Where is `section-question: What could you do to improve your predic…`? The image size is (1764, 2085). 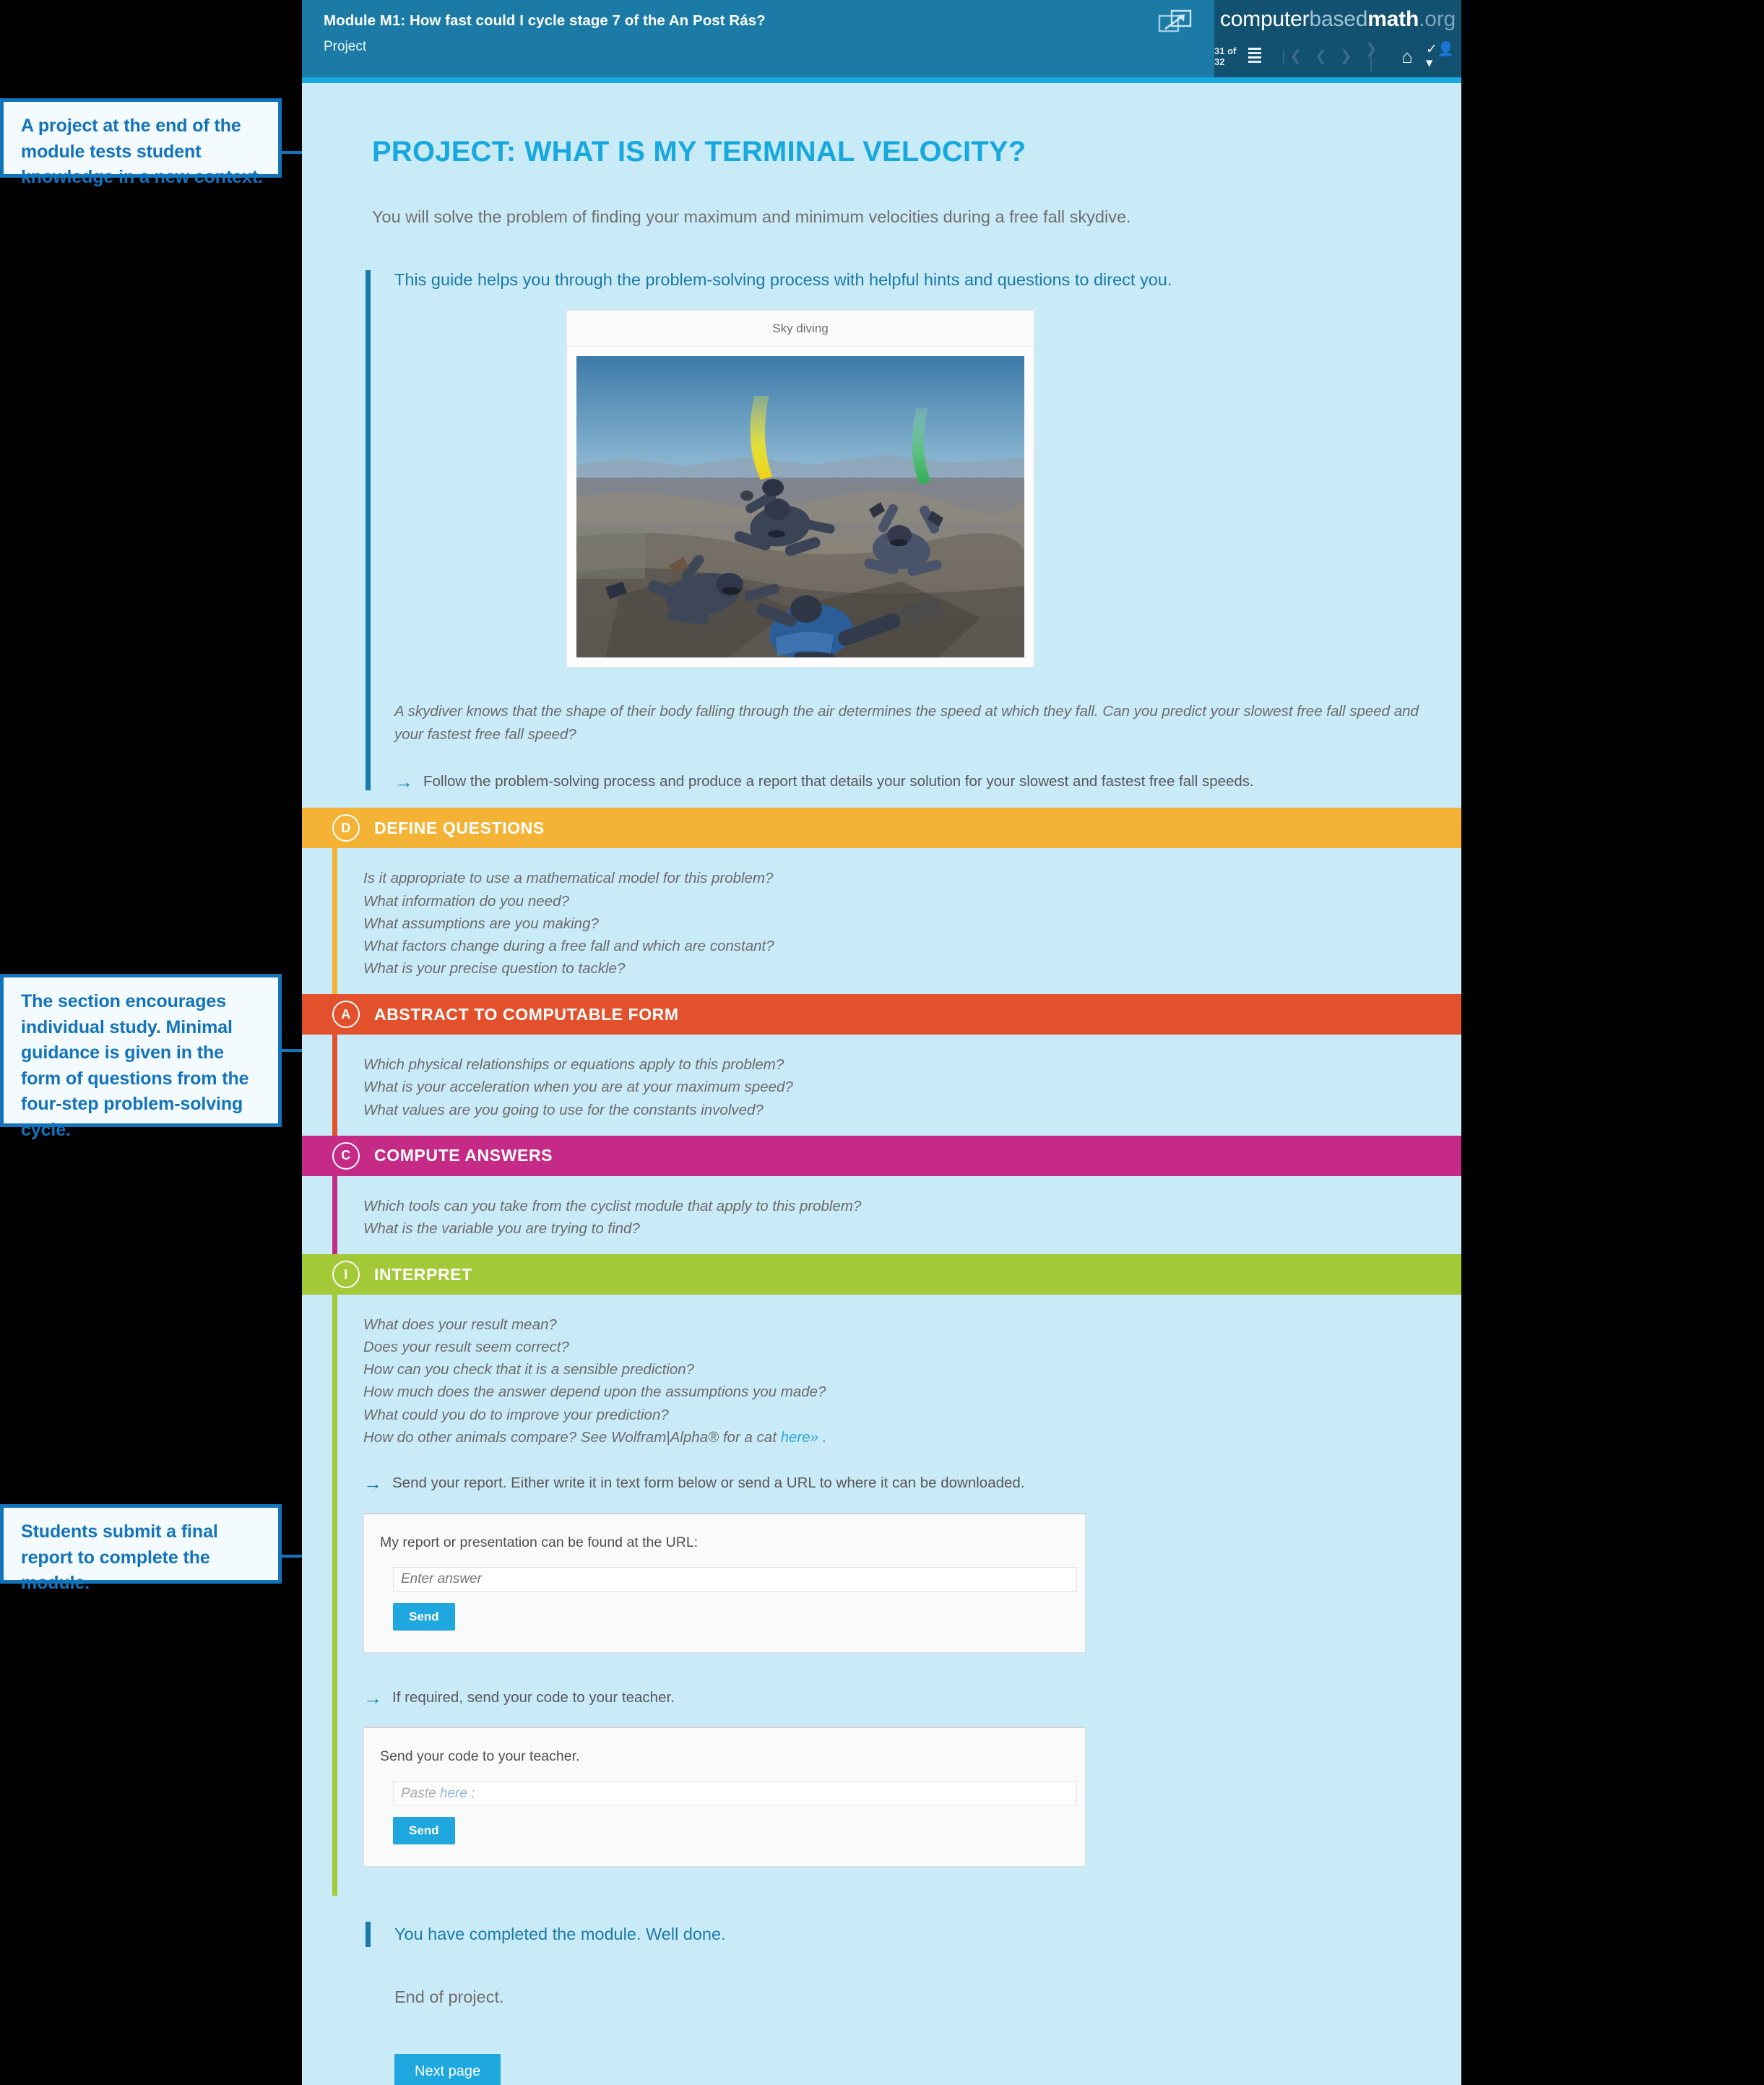
section-question: What could you do to improve your predic… is located at coordinates (516, 1414).